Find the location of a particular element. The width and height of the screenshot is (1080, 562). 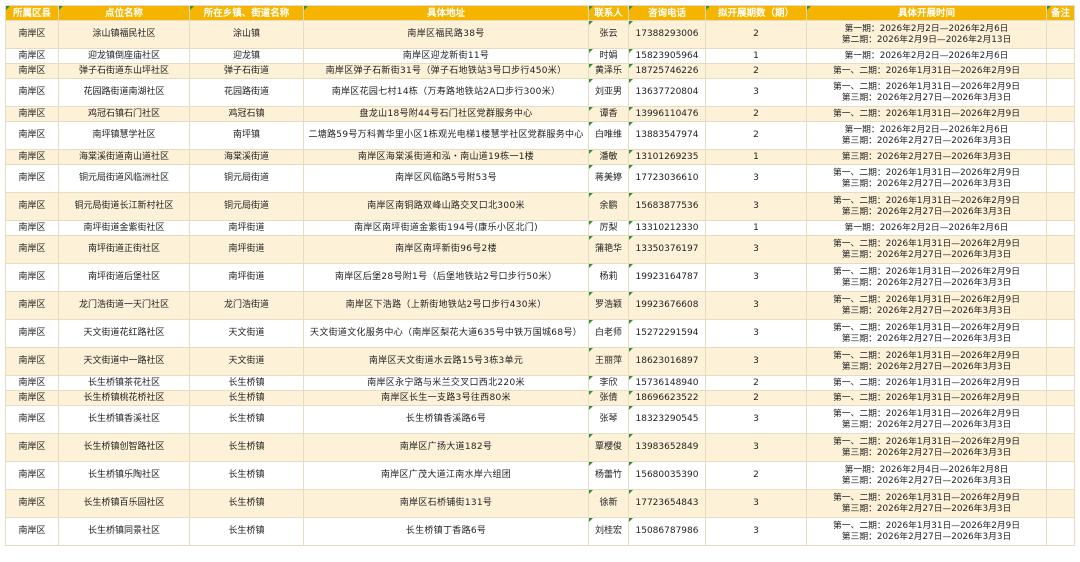

contact-cell: 厉梨 is located at coordinates (608, 228).